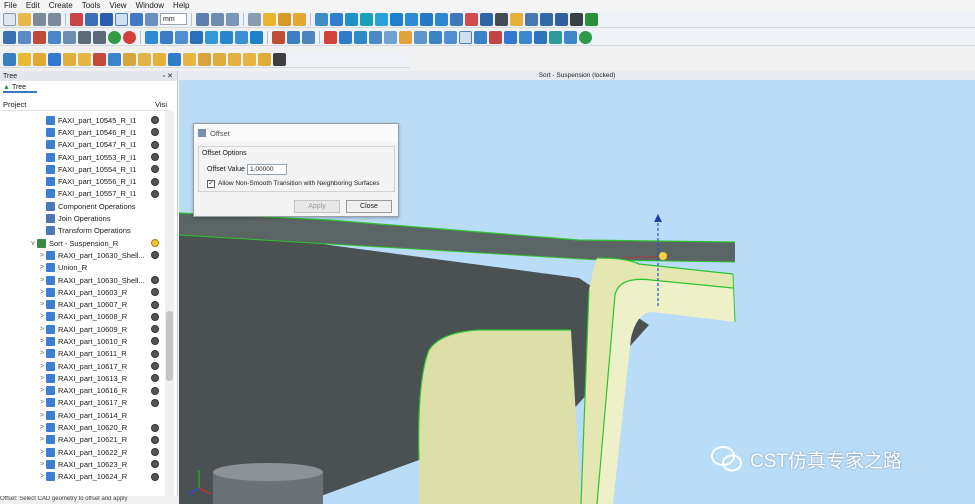  I want to click on face-icon, so click(465, 37).